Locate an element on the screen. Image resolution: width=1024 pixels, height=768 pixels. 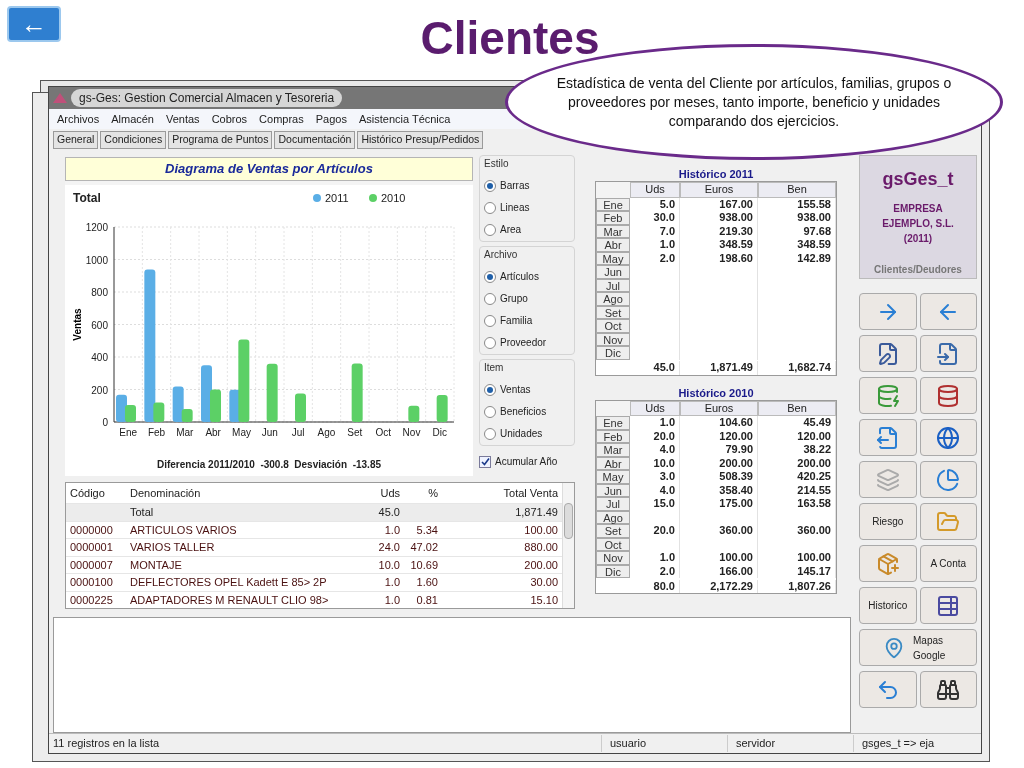
database-plus-icon is located at coordinates (887, 395).